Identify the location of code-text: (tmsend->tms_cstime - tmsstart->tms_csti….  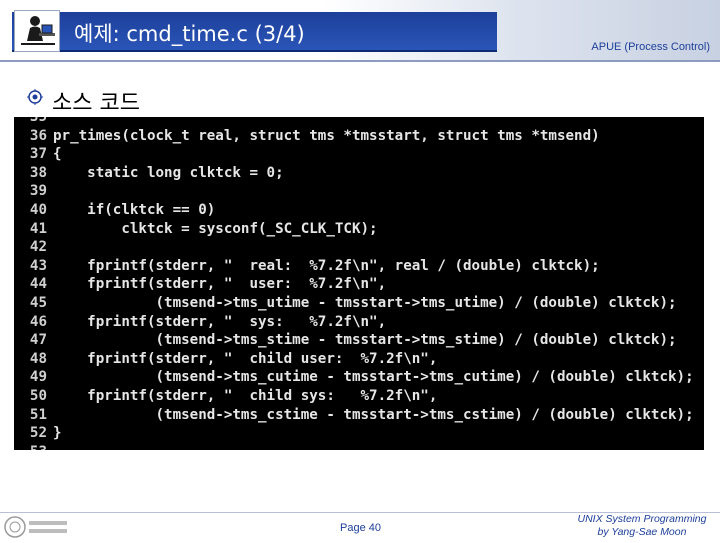
(373, 414).